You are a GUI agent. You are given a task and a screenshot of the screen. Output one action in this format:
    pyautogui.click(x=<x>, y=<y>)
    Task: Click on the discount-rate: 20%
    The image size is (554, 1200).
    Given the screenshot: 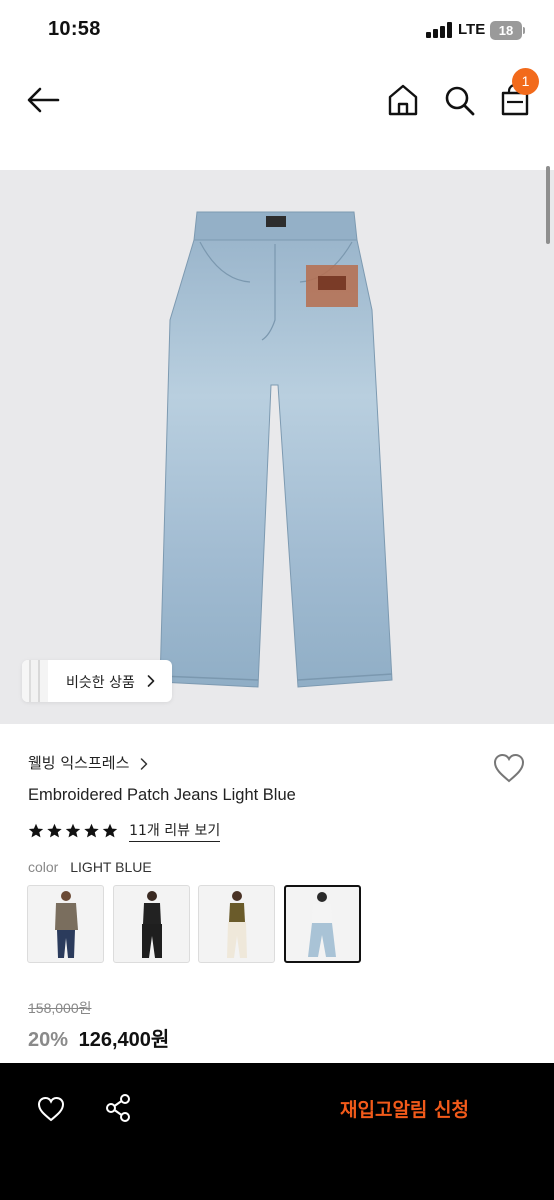 What is the action you would take?
    pyautogui.click(x=48, y=1040)
    